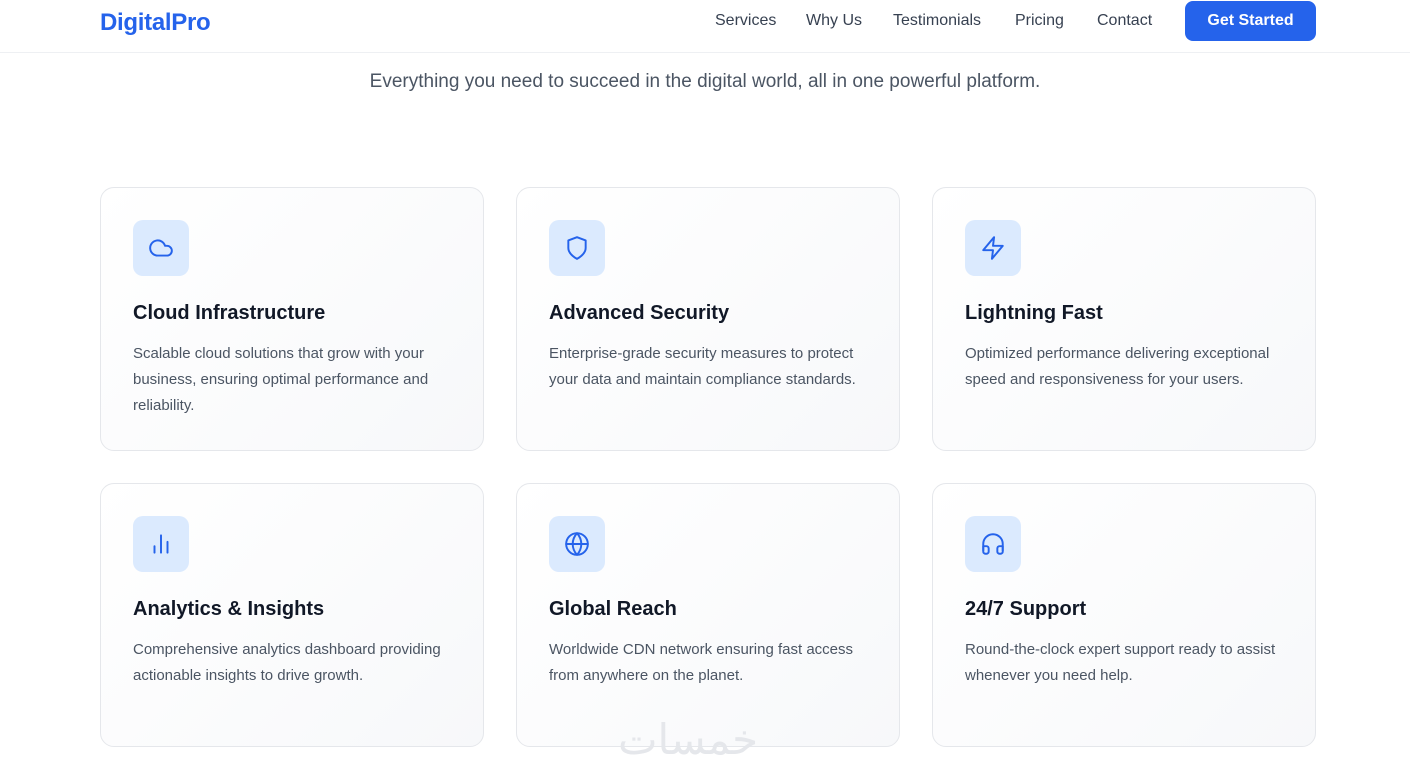 The height and width of the screenshot is (772, 1410). I want to click on nav-link-pricing: Pricing, so click(1039, 21).